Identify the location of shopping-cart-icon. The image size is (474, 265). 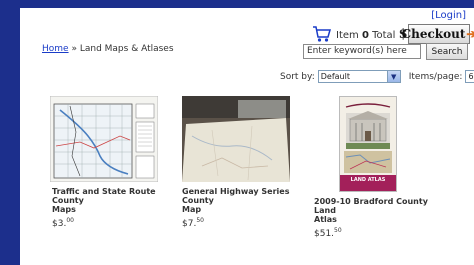
(322, 34).